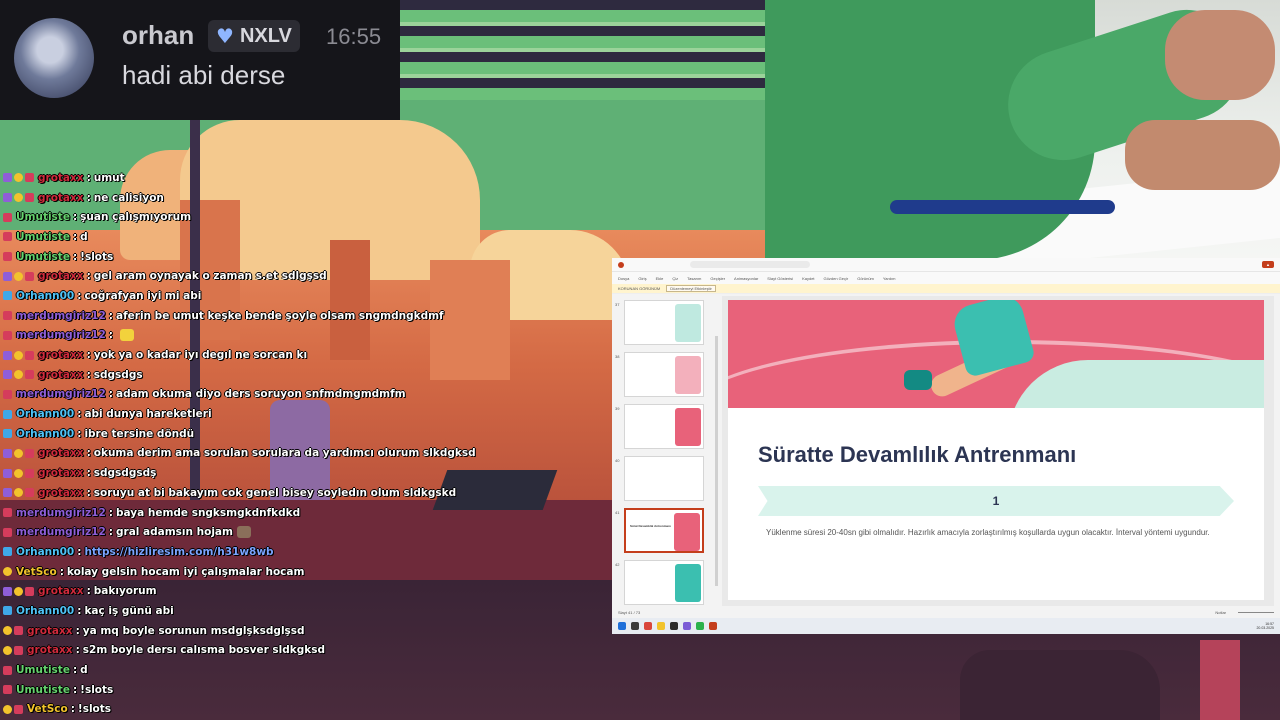  Describe the element at coordinates (946, 612) in the screenshot. I see `ppt-status-bar: Slayt 41 / 73 Notlar` at that location.